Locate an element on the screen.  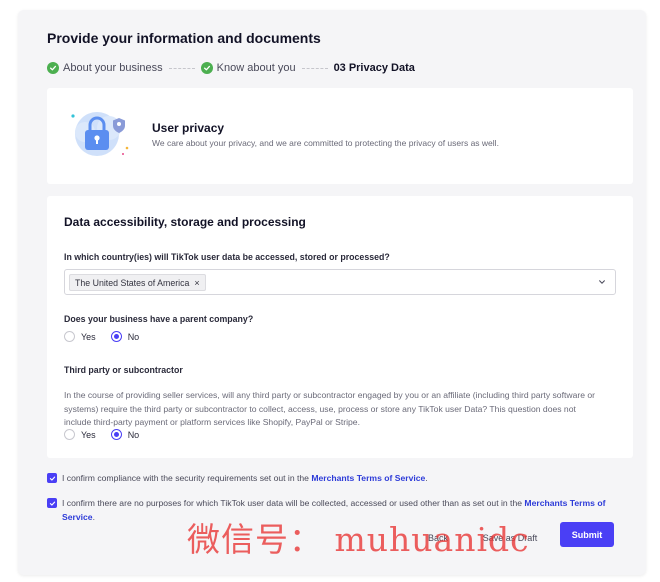
privacy-title: User privacy is located at coordinates (188, 128).